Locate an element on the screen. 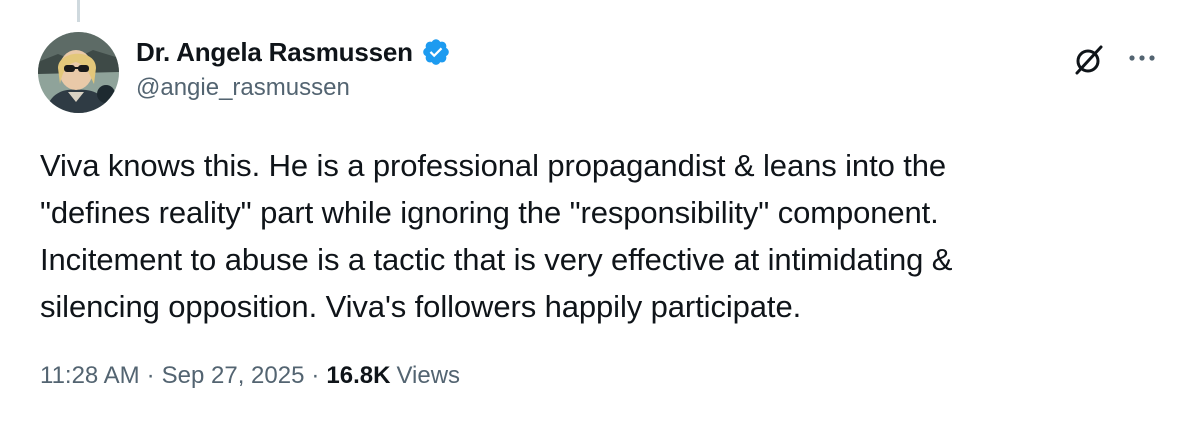  name-row: Dr. Angela Rasmussen is located at coordinates (293, 52).